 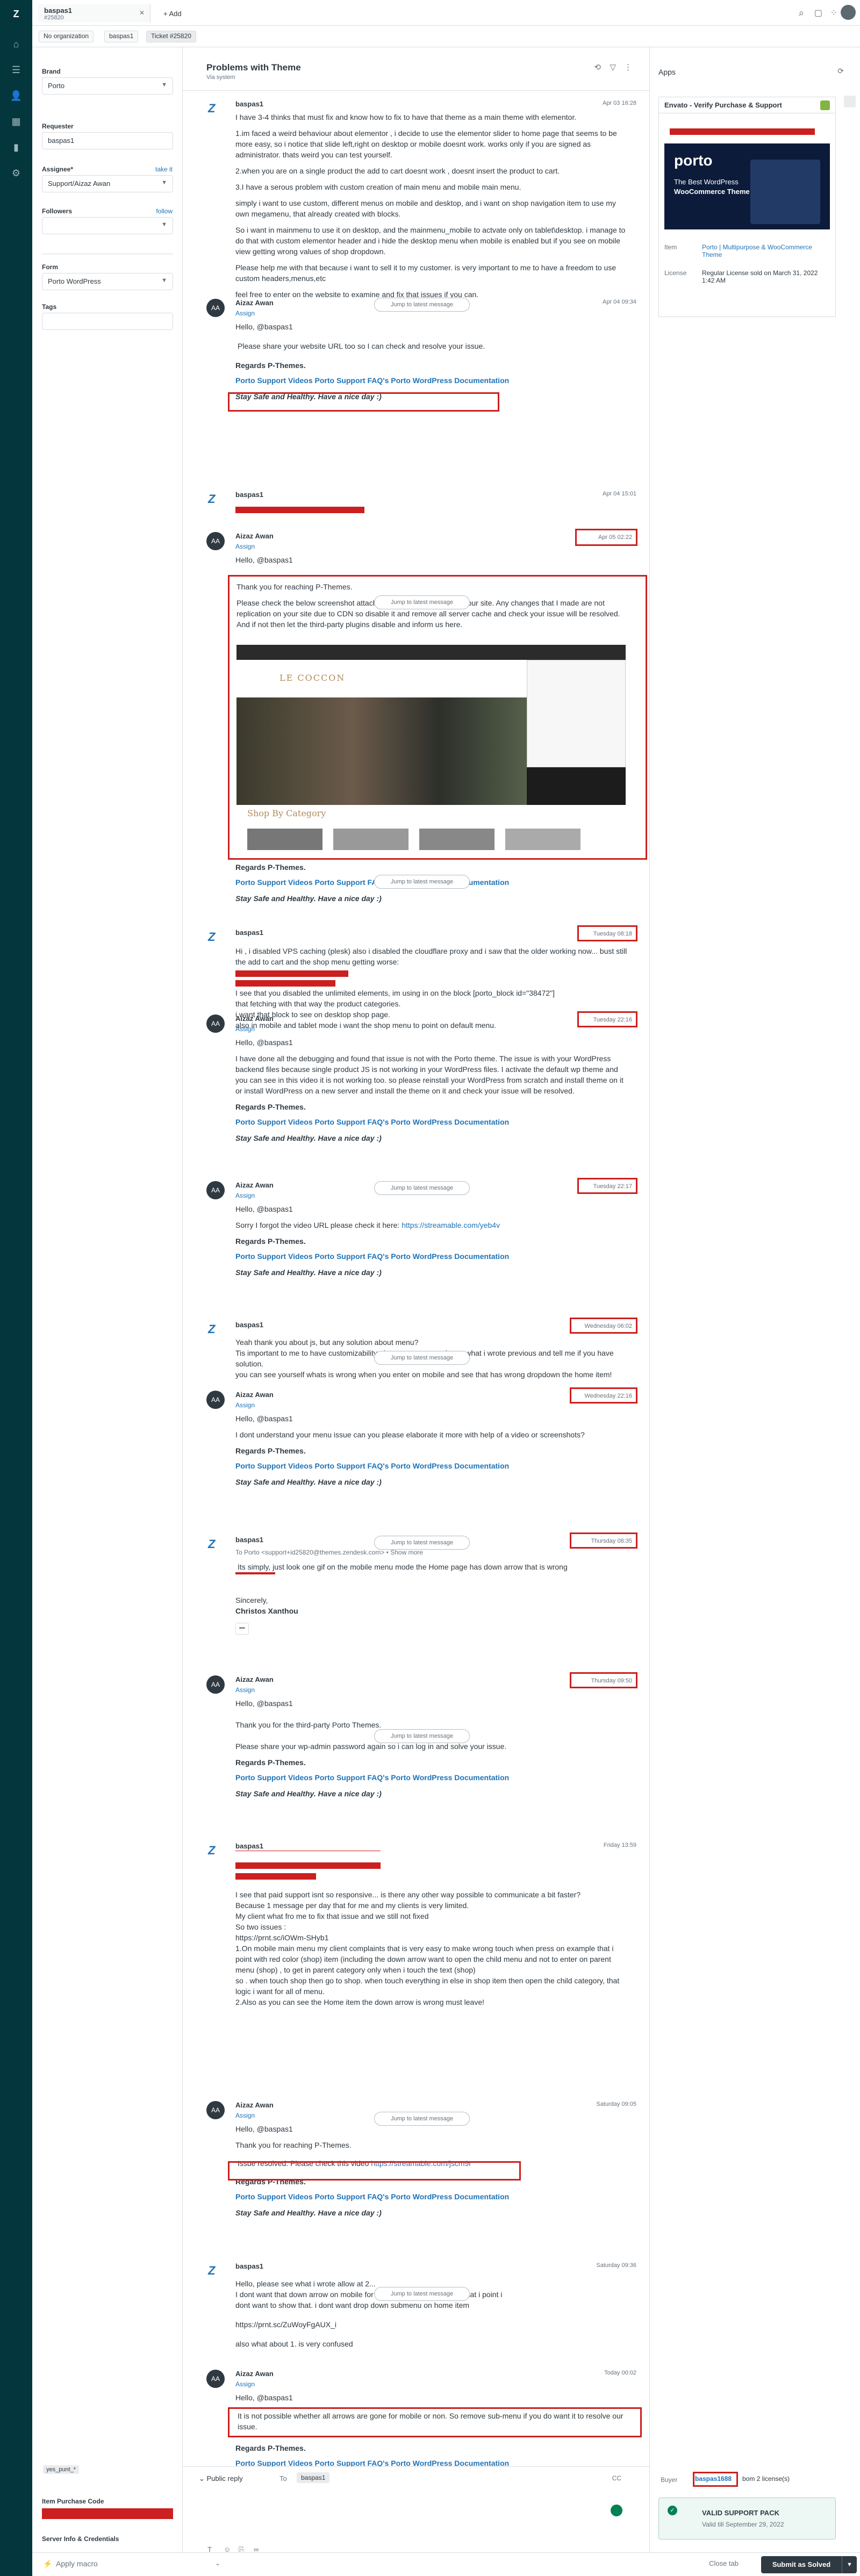 I want to click on user-avatar, so click(x=848, y=12).